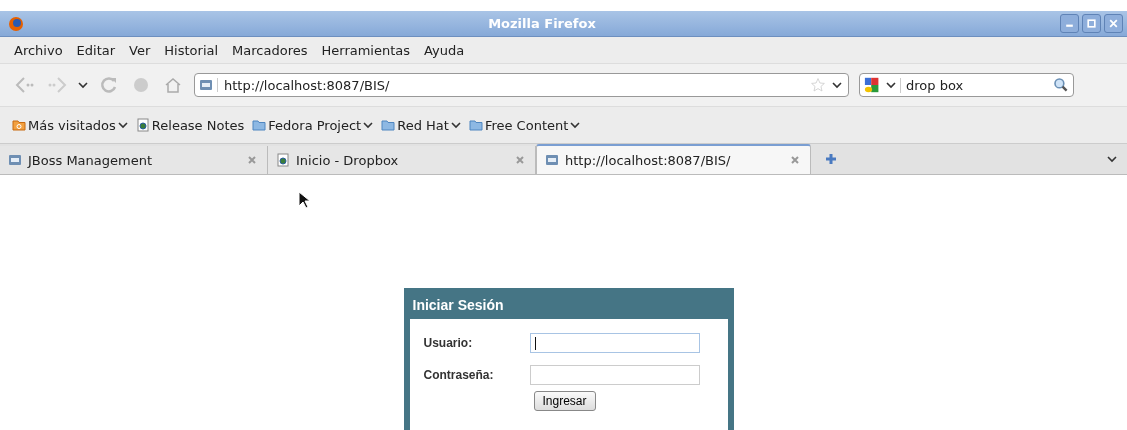 The height and width of the screenshot is (430, 1127). I want to click on menu-item: Archivo, so click(38, 50).